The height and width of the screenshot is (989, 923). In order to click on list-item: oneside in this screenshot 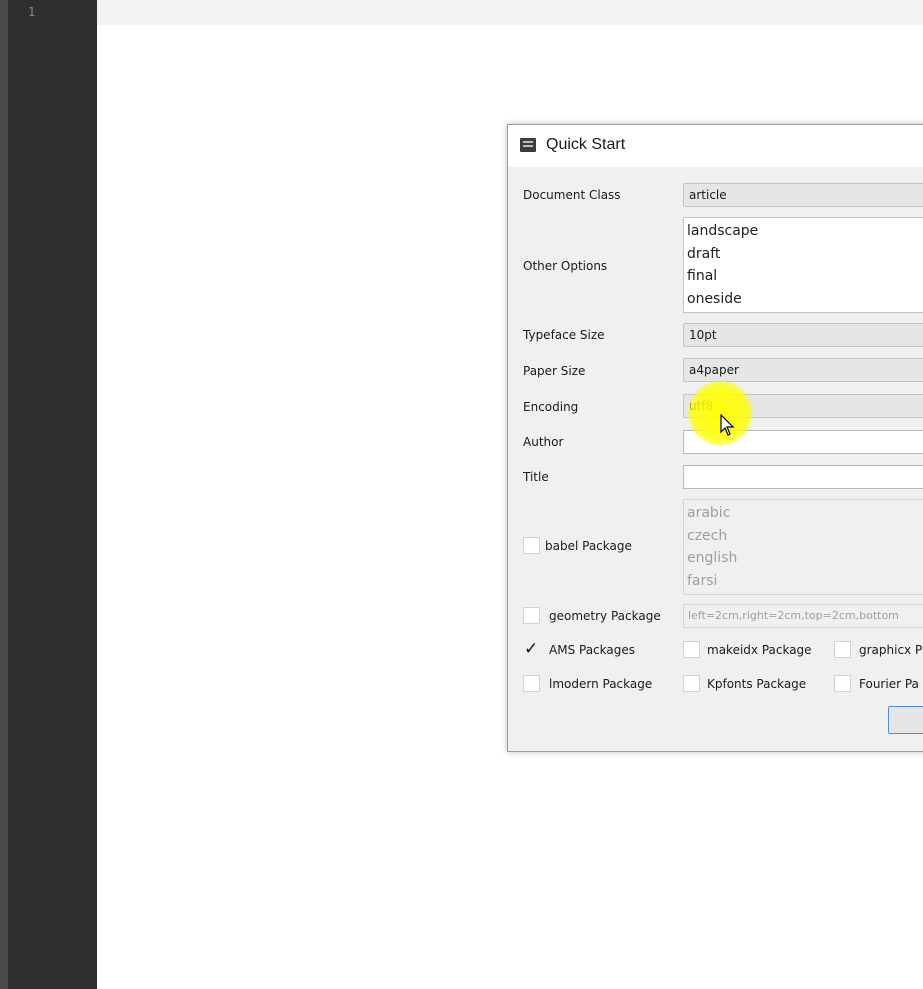, I will do `click(803, 299)`.